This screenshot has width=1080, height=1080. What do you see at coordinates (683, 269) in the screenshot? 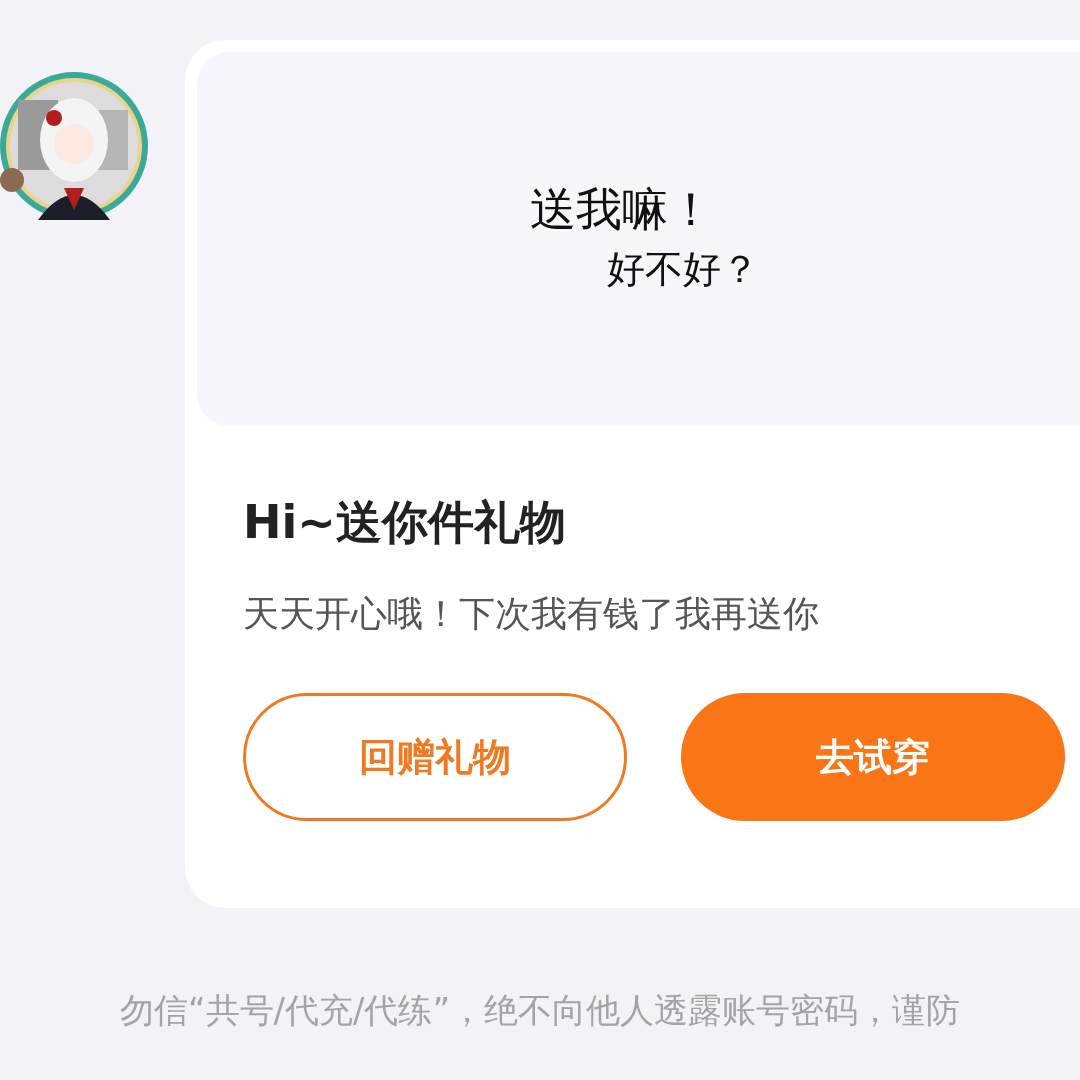
I see `banner-caption: 好不好？` at bounding box center [683, 269].